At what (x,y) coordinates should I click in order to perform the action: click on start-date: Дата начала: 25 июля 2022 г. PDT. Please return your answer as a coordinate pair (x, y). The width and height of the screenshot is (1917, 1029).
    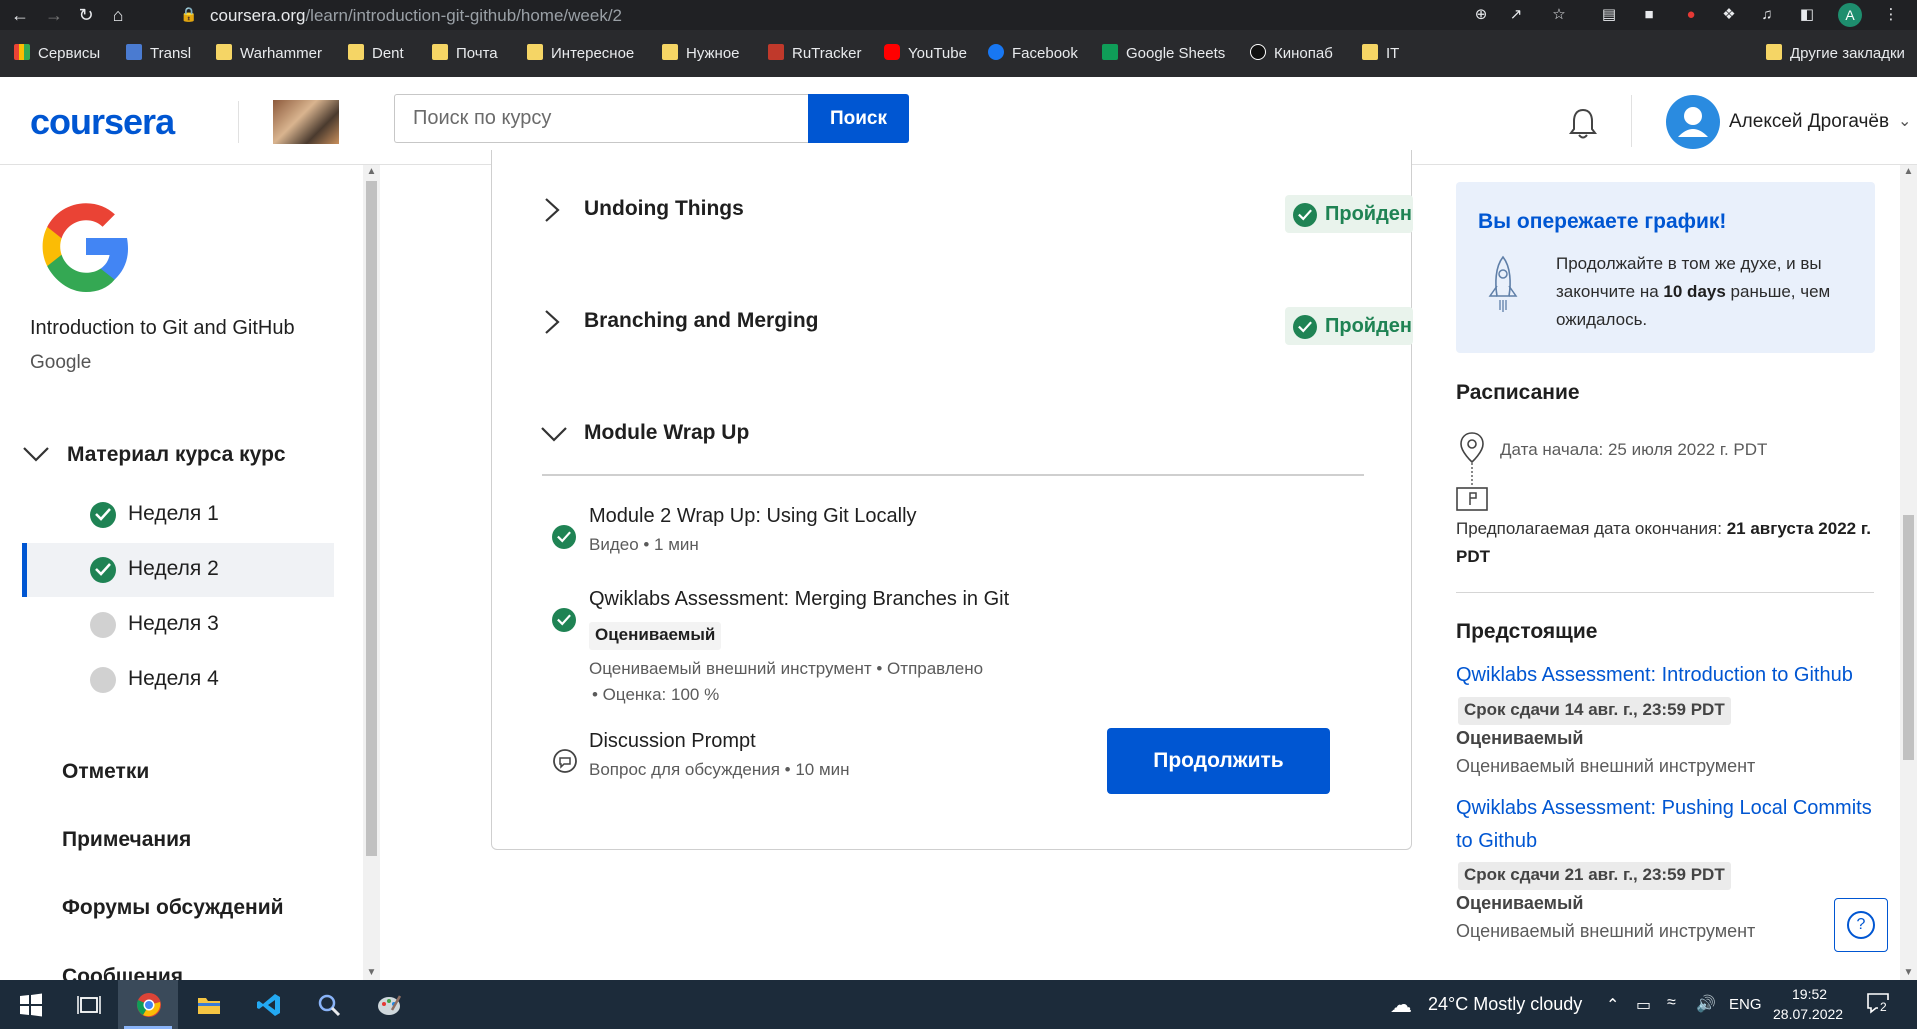
    Looking at the image, I should click on (1634, 449).